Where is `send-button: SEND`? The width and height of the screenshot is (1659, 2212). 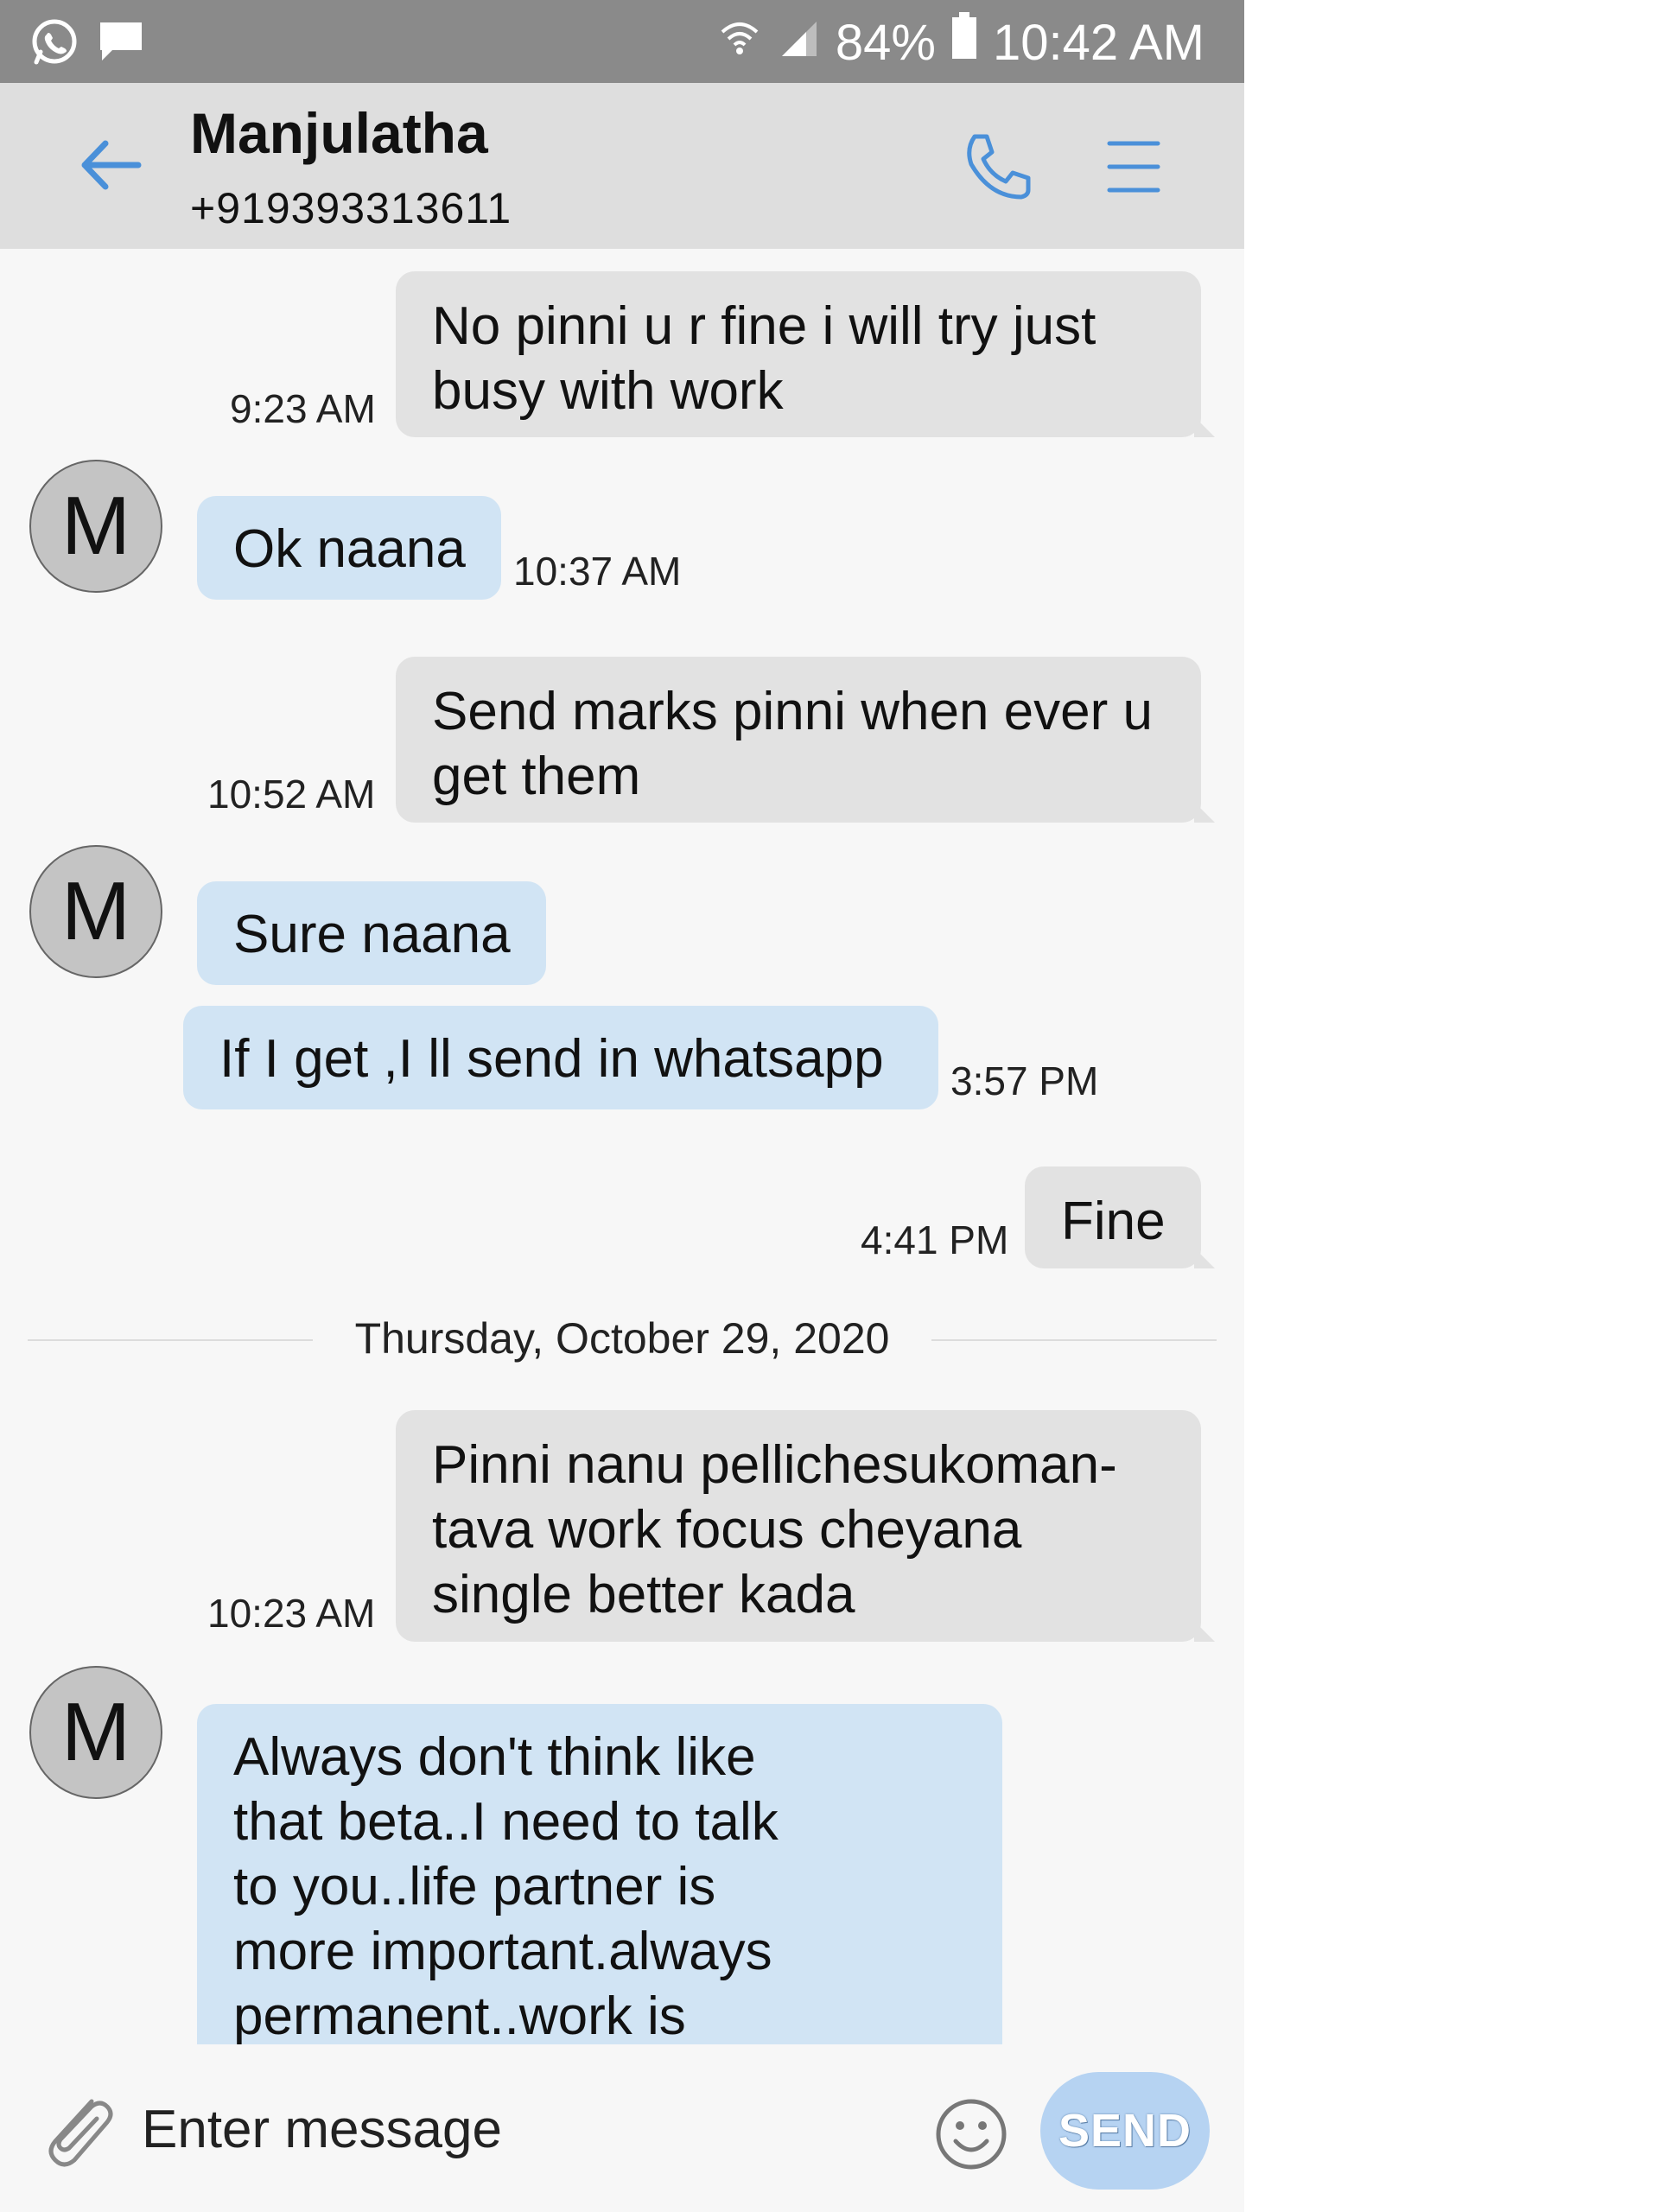
send-button: SEND is located at coordinates (1125, 2131).